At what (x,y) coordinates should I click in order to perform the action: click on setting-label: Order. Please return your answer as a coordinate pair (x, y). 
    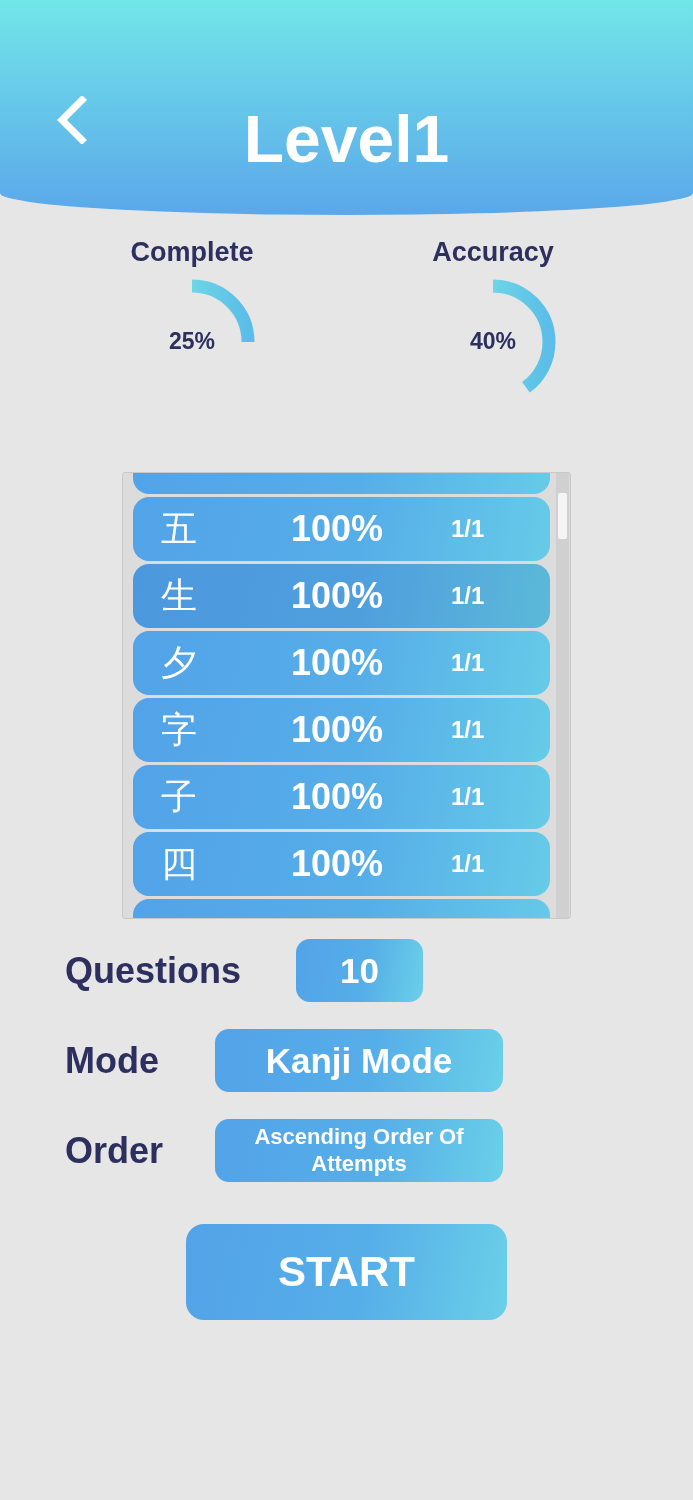
    Looking at the image, I should click on (115, 1150).